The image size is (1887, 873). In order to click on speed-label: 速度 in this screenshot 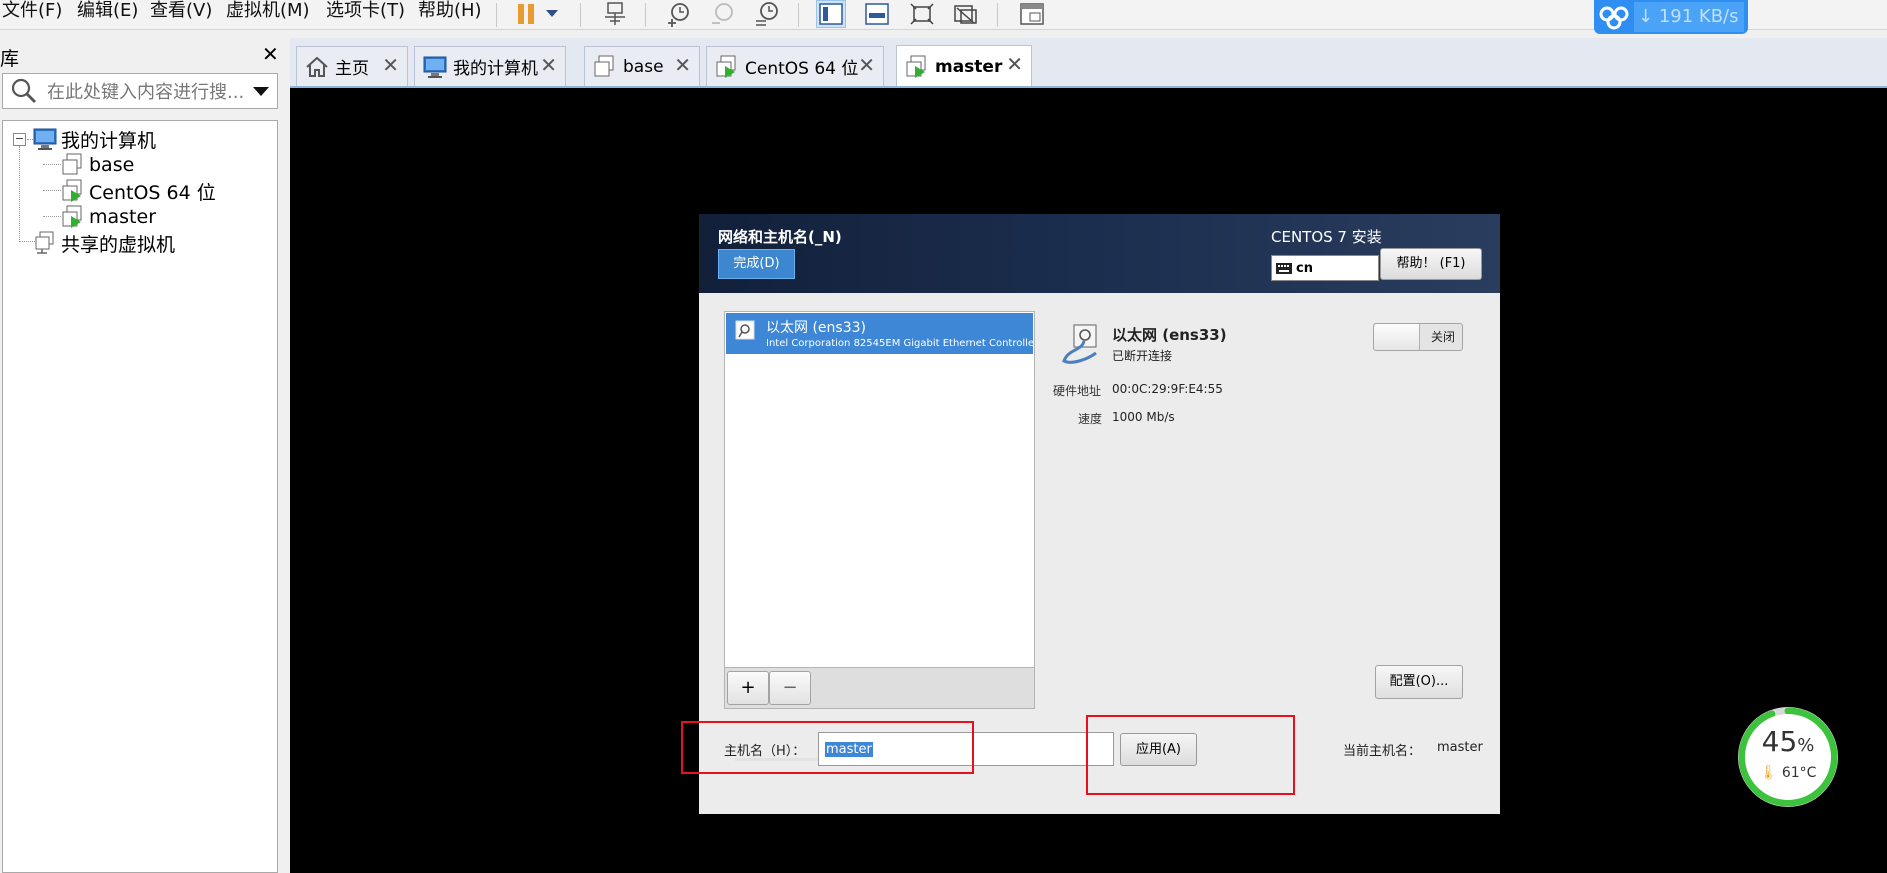, I will do `click(1090, 419)`.